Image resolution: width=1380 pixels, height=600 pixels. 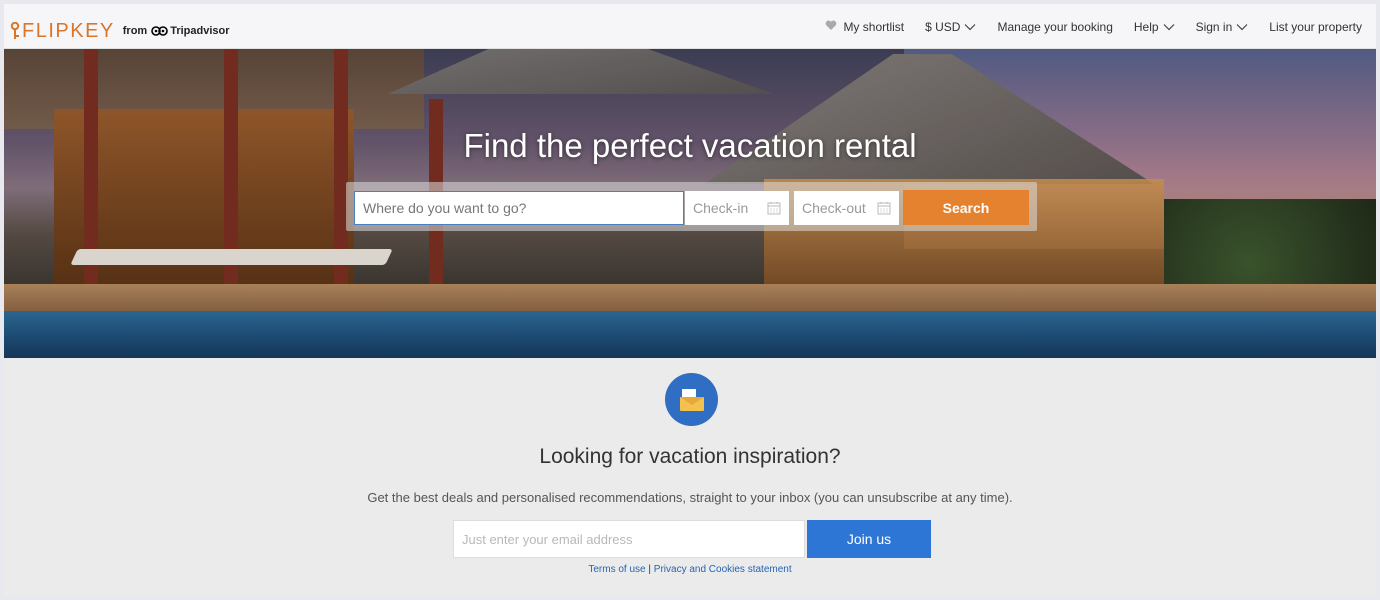 I want to click on flipkey-logo: FLIPKEY from Tripadvisor, so click(x=120, y=30).